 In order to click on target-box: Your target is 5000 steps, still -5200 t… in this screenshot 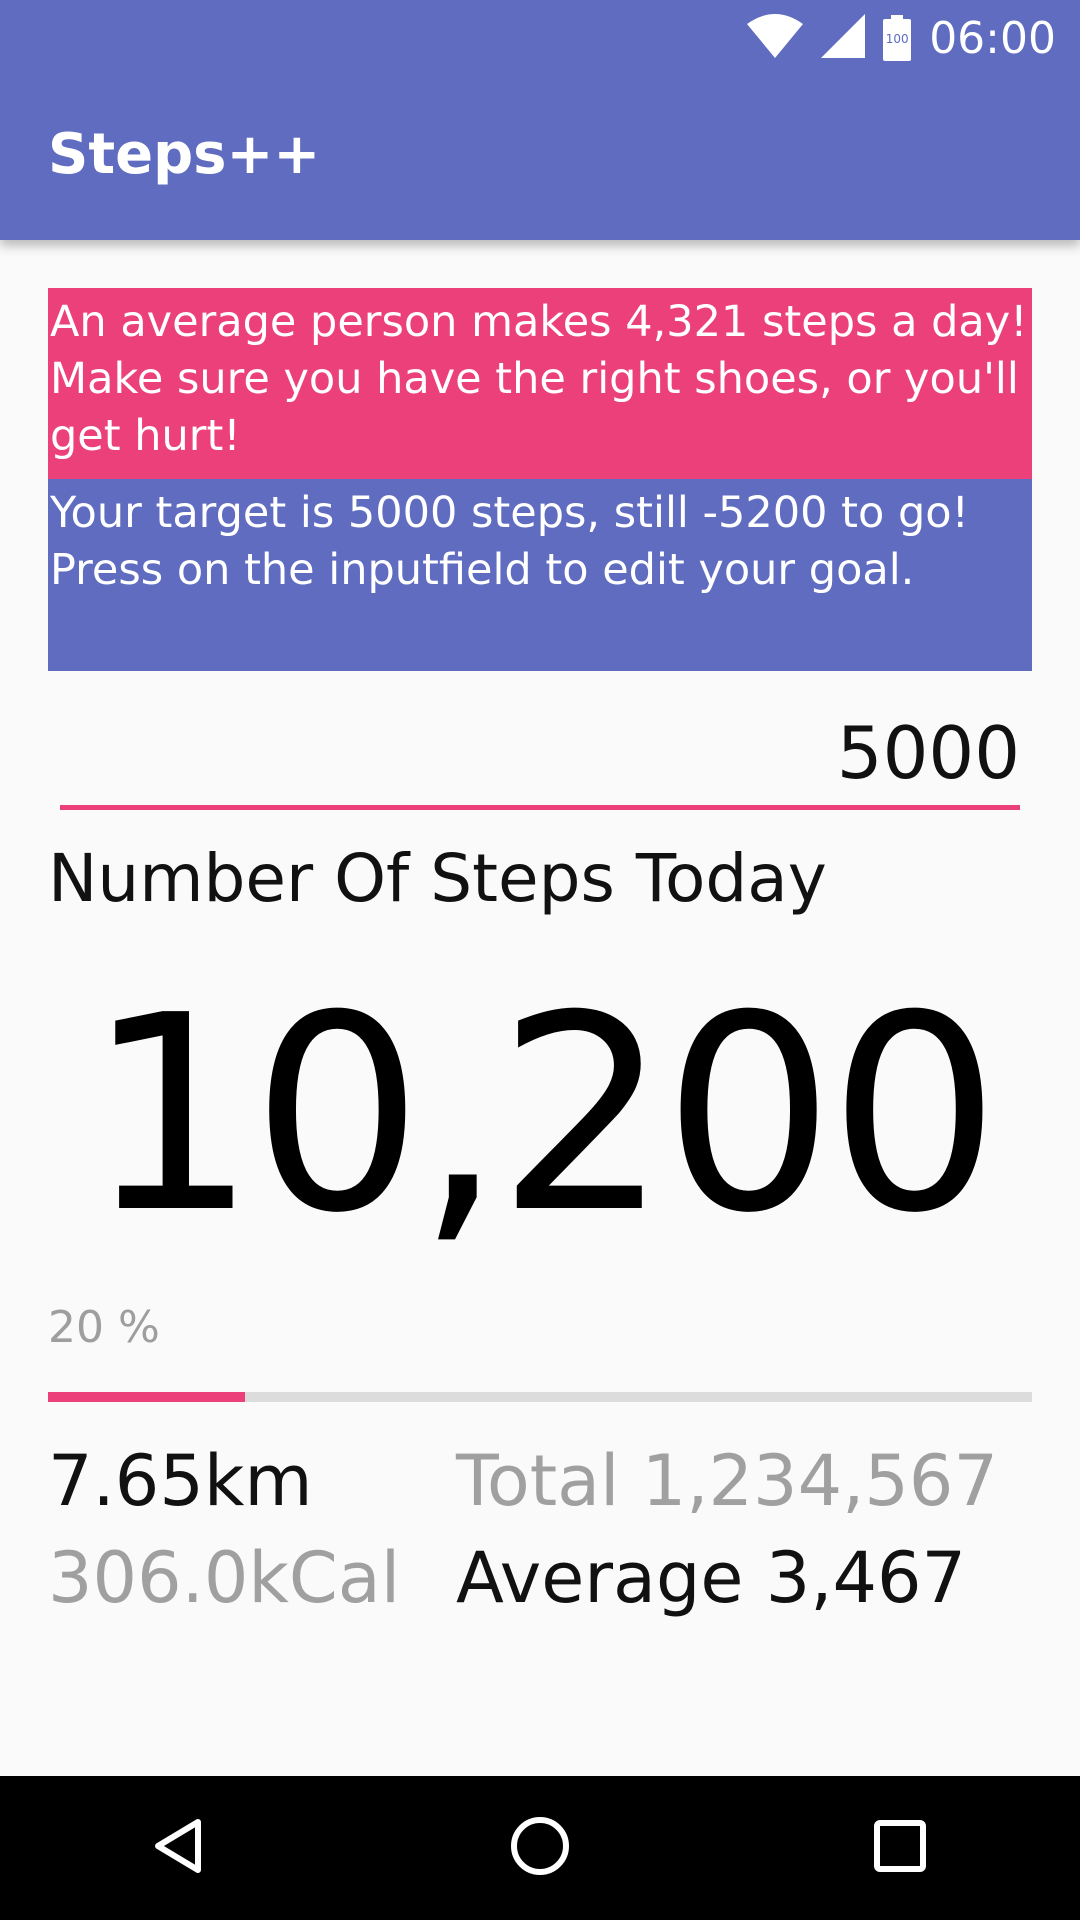, I will do `click(540, 575)`.